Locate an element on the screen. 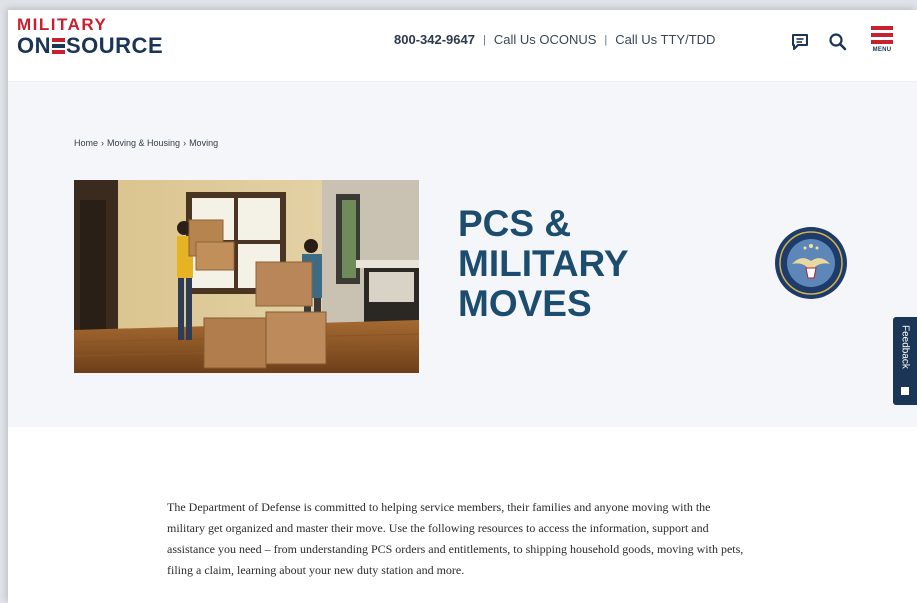 This screenshot has height=603, width=917. breadcrumb-moving-housing: Moving & Housing is located at coordinates (143, 143).